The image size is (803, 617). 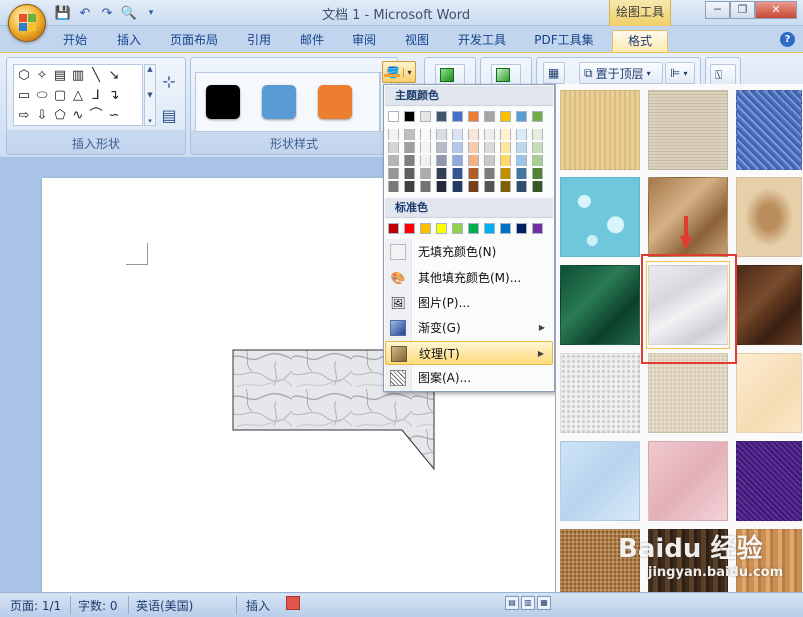 What do you see at coordinates (506, 75) in the screenshot?
I see `3d-effects-button` at bounding box center [506, 75].